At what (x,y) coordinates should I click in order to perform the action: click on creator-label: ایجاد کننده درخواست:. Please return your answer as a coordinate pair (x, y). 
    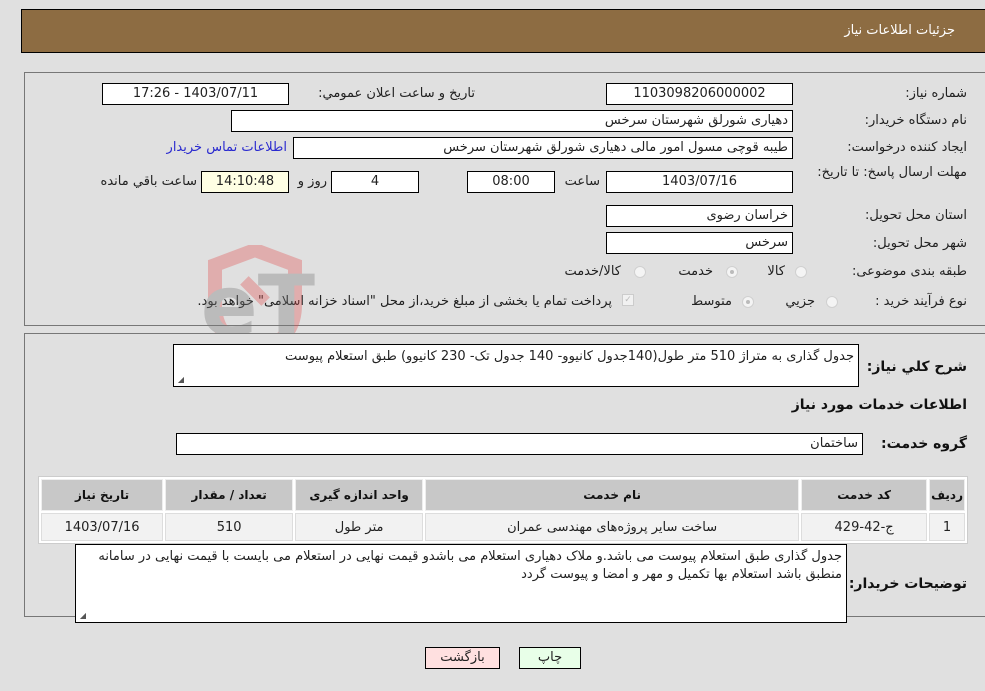
    Looking at the image, I should click on (907, 147).